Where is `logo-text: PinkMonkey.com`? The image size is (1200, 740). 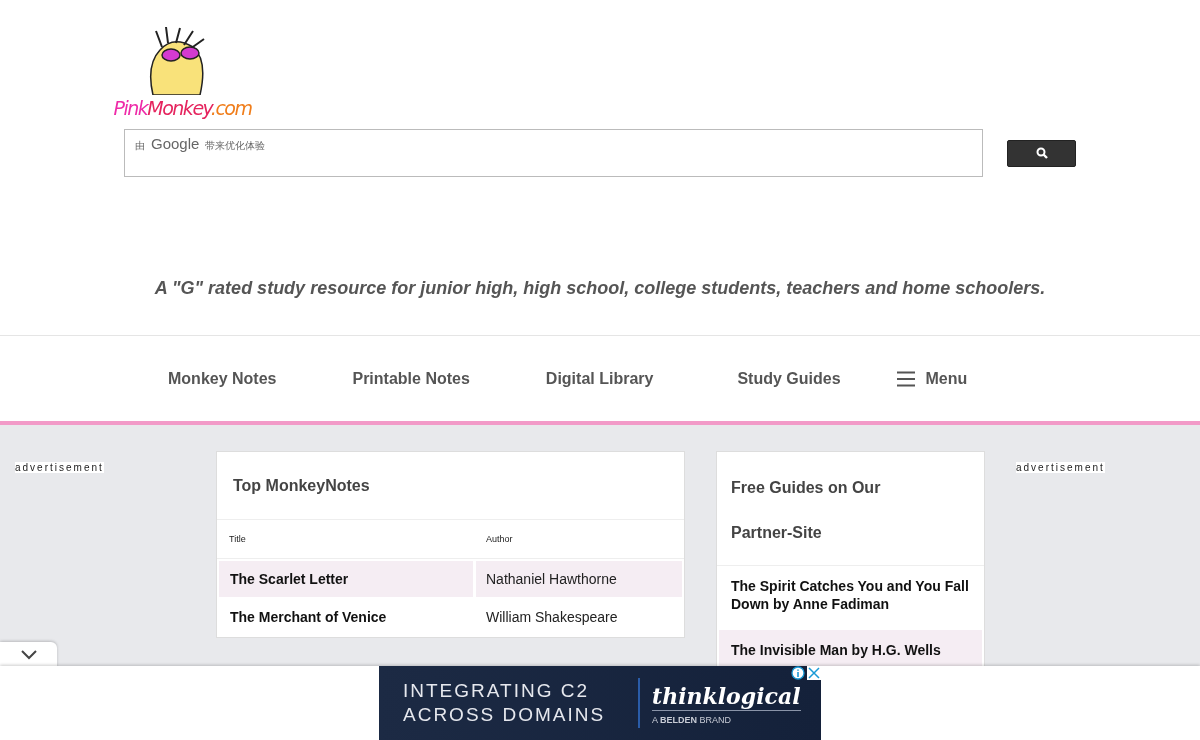 logo-text: PinkMonkey.com is located at coordinates (182, 108).